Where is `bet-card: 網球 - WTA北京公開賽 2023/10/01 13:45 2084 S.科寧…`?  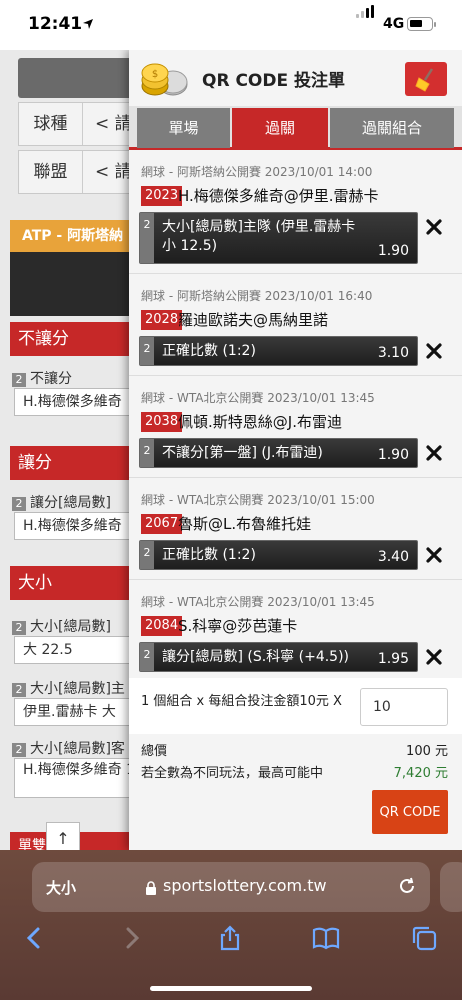 bet-card: 網球 - WTA北京公開賽 2023/10/01 13:45 2084 S.科寧… is located at coordinates (295, 631).